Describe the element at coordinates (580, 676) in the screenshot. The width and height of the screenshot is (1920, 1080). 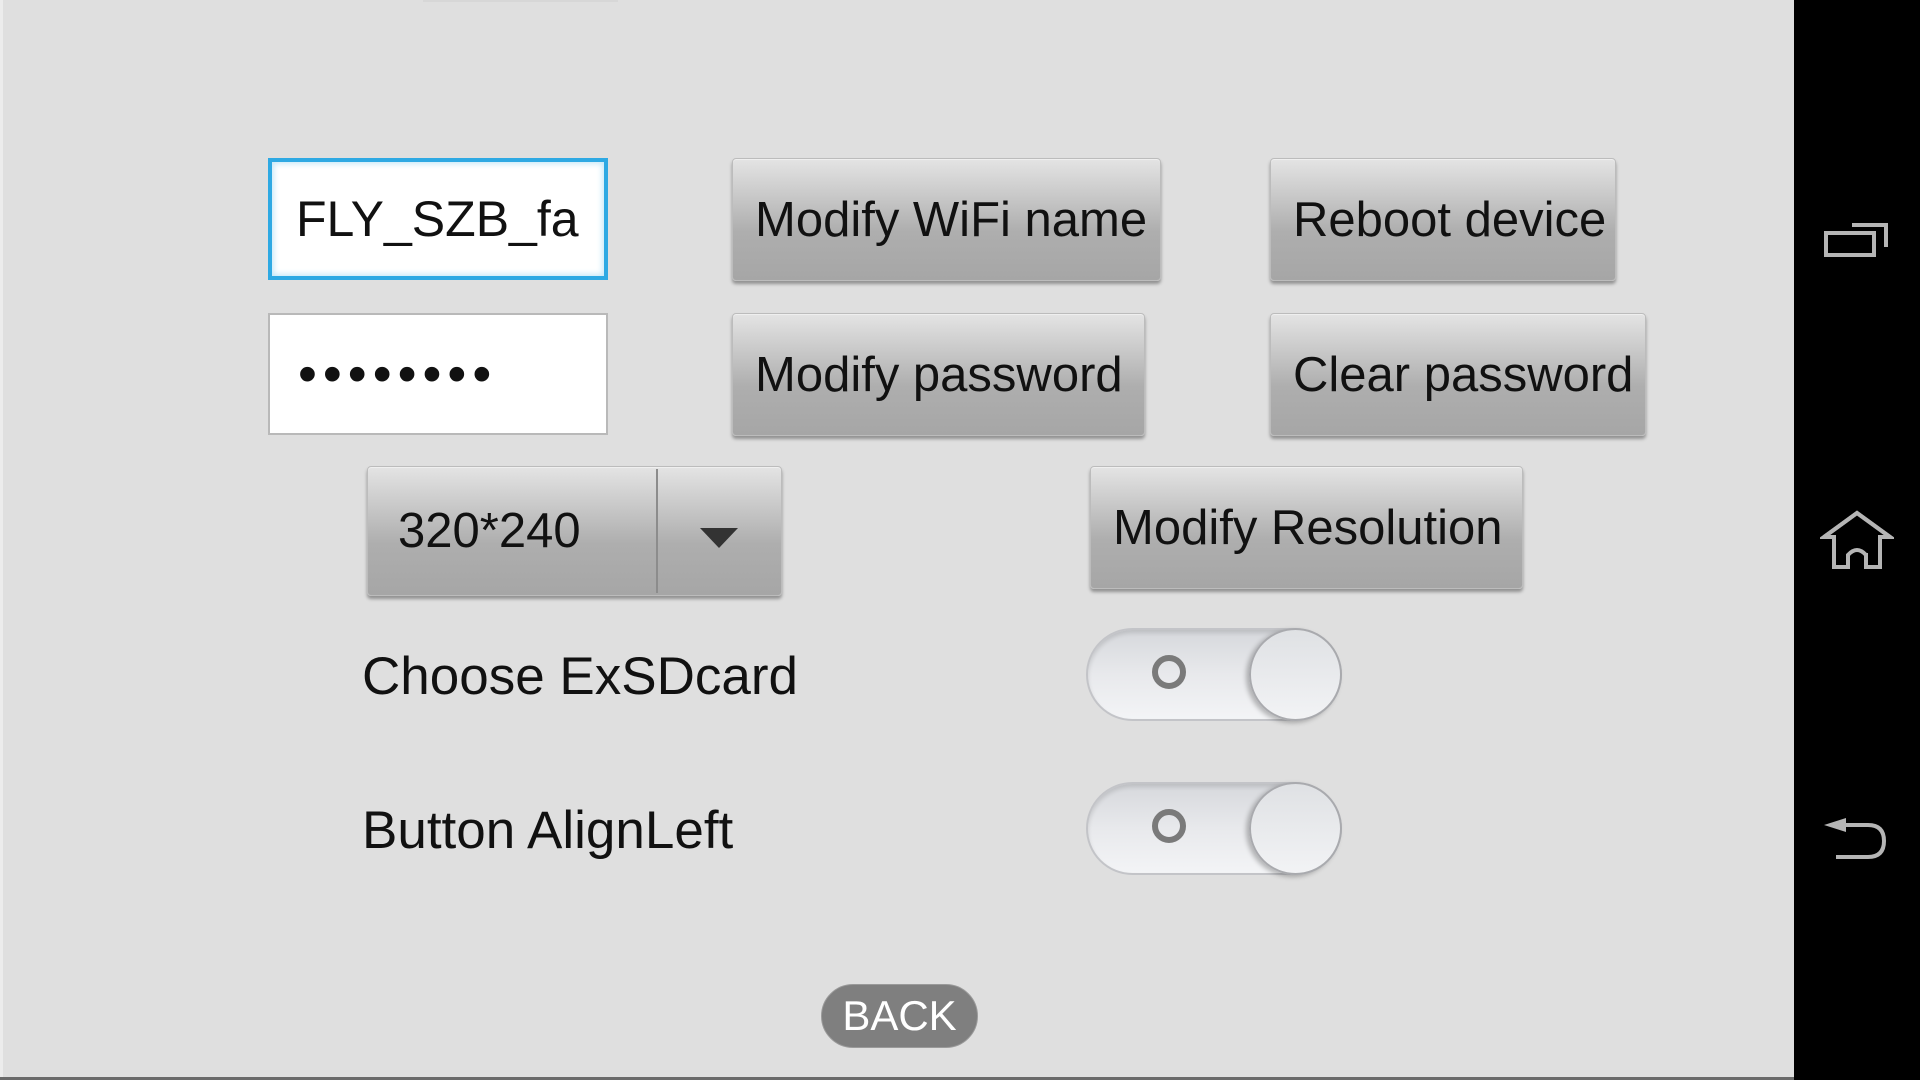
I see `choose-exsdcard-label: Choose ExSDcard` at that location.